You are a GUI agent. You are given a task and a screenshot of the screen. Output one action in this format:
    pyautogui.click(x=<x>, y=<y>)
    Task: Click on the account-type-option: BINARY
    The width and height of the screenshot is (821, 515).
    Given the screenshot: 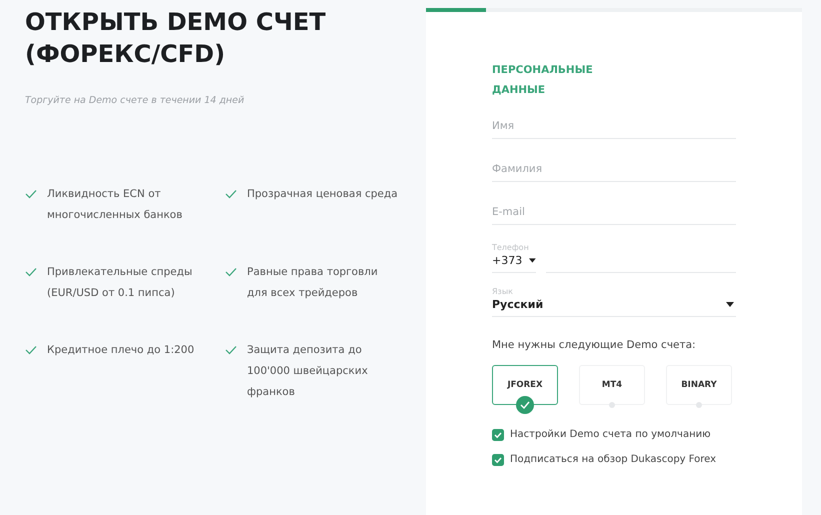 What is the action you would take?
    pyautogui.click(x=699, y=385)
    